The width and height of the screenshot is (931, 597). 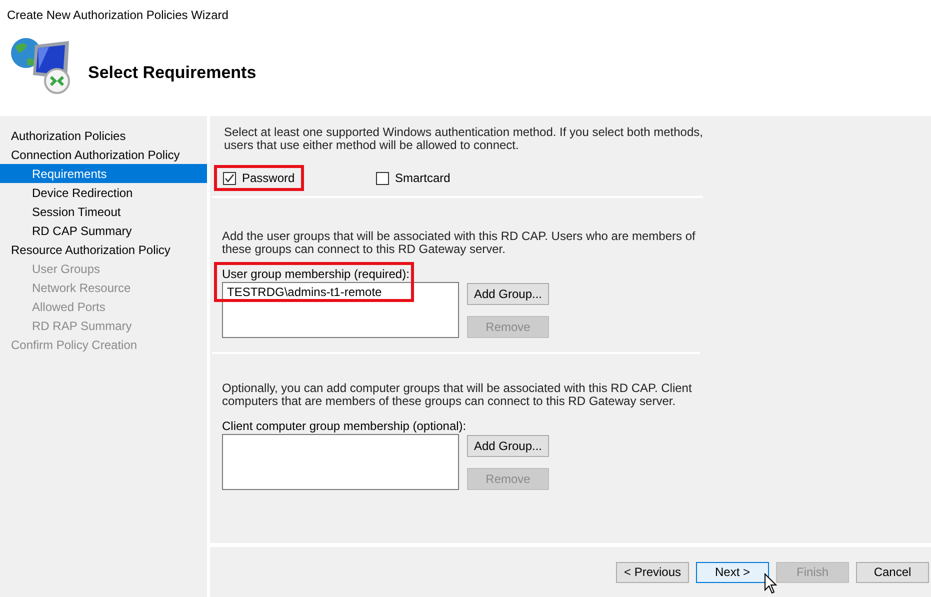 I want to click on page-title: Select Requirements, so click(x=172, y=73).